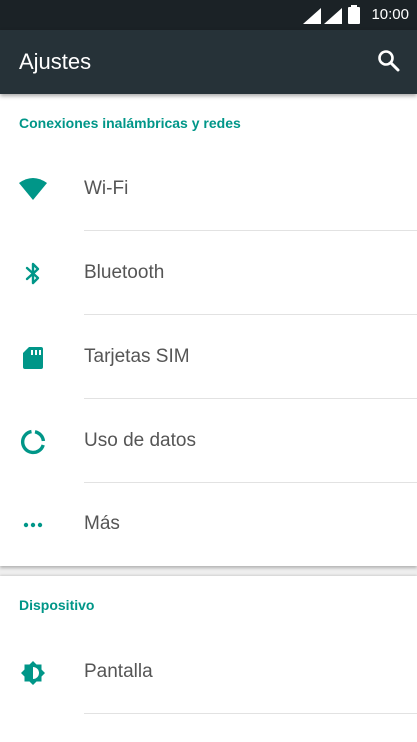 This screenshot has height=742, width=417. Describe the element at coordinates (354, 14) in the screenshot. I see `battery-icon` at that location.